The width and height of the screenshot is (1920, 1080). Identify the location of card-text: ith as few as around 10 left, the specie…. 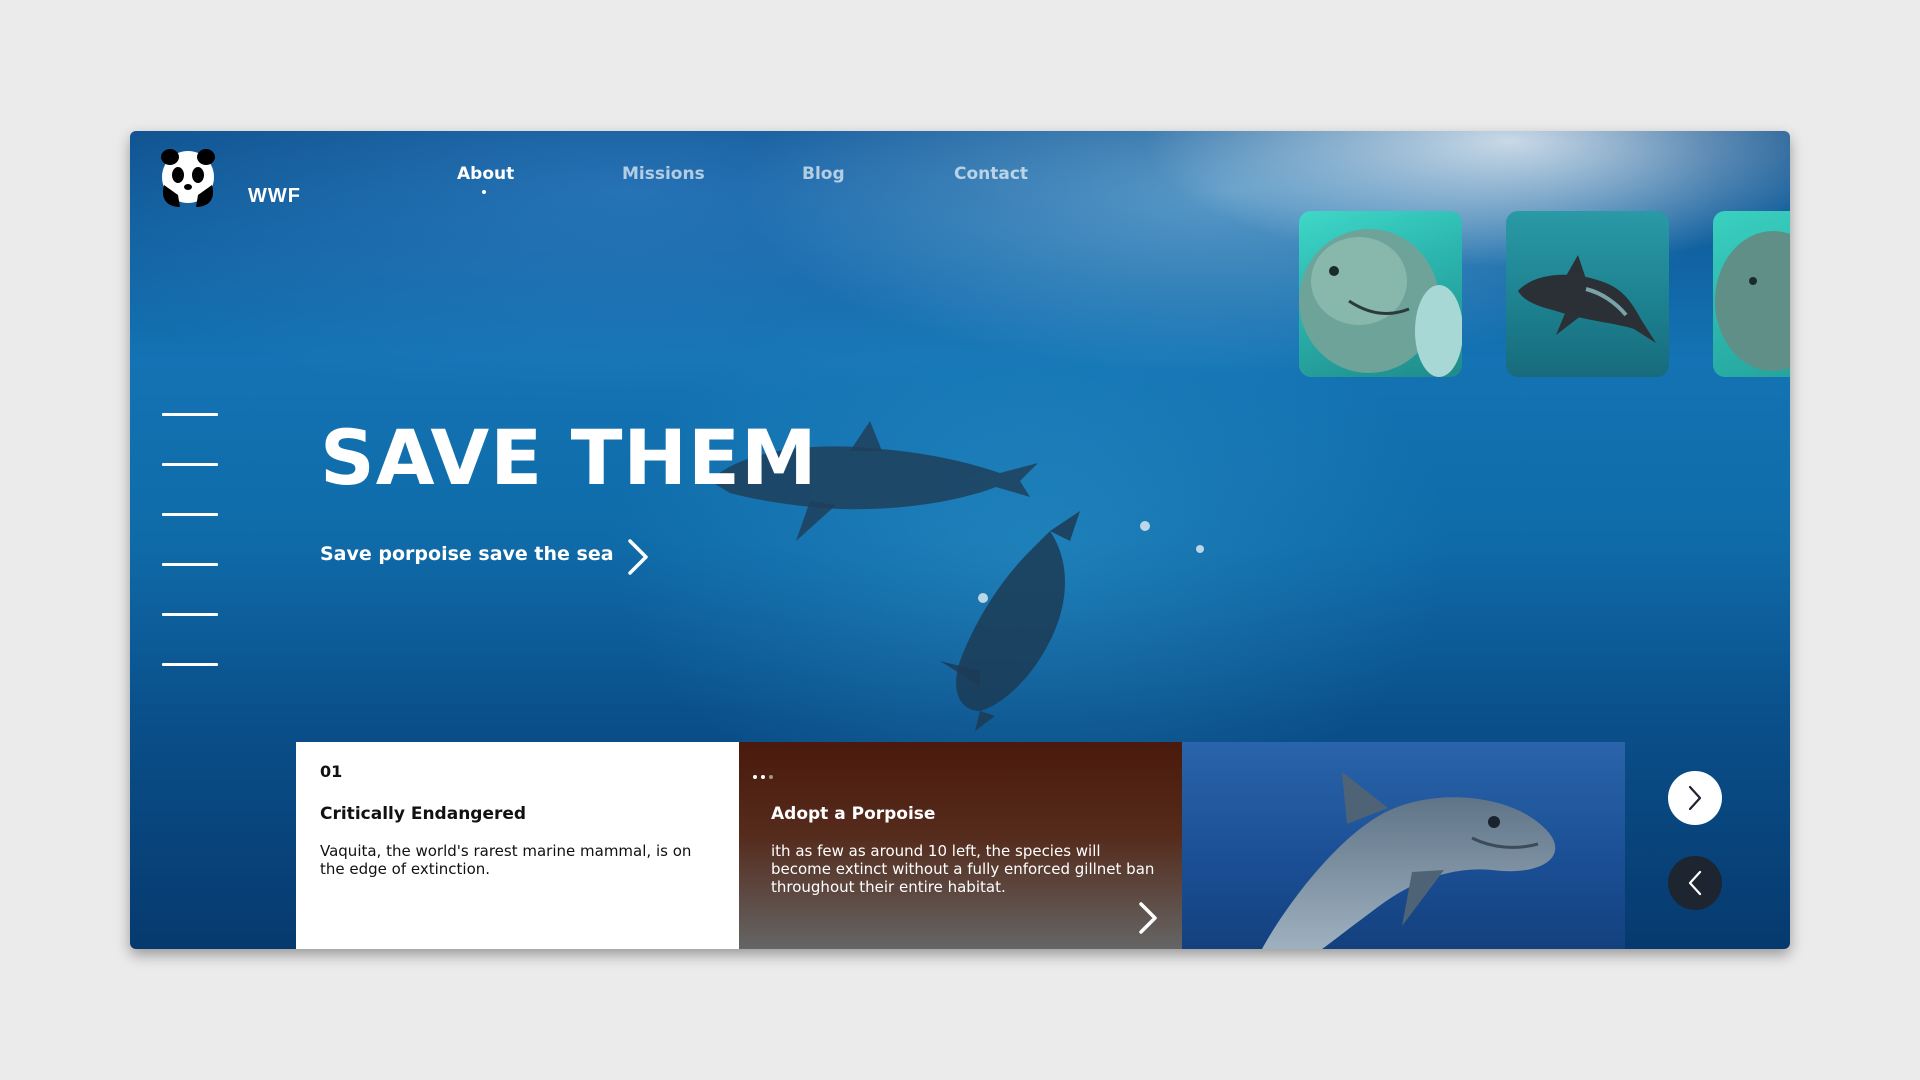
(963, 869).